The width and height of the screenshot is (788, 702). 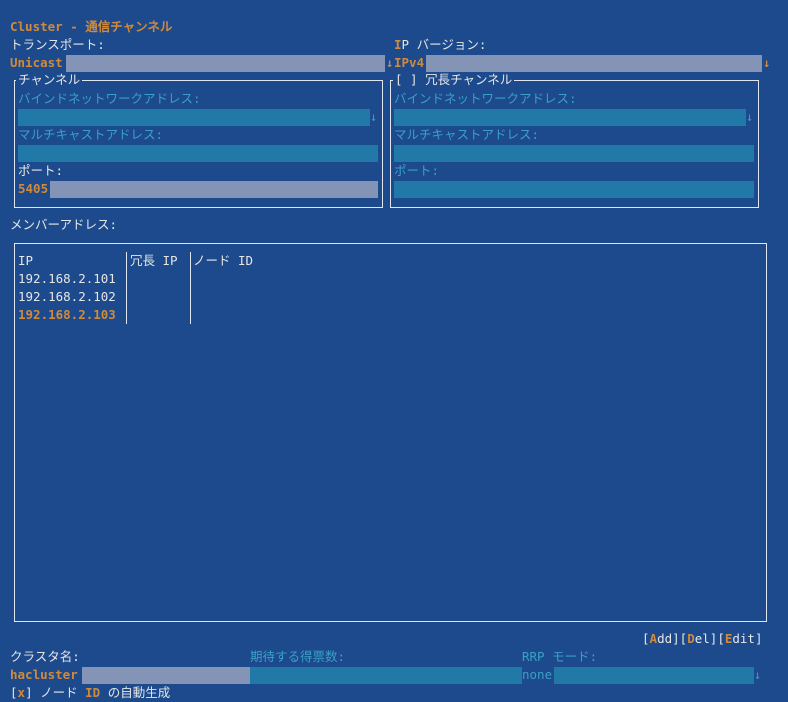 I want to click on rrp-mode-value: none, so click(x=537, y=675).